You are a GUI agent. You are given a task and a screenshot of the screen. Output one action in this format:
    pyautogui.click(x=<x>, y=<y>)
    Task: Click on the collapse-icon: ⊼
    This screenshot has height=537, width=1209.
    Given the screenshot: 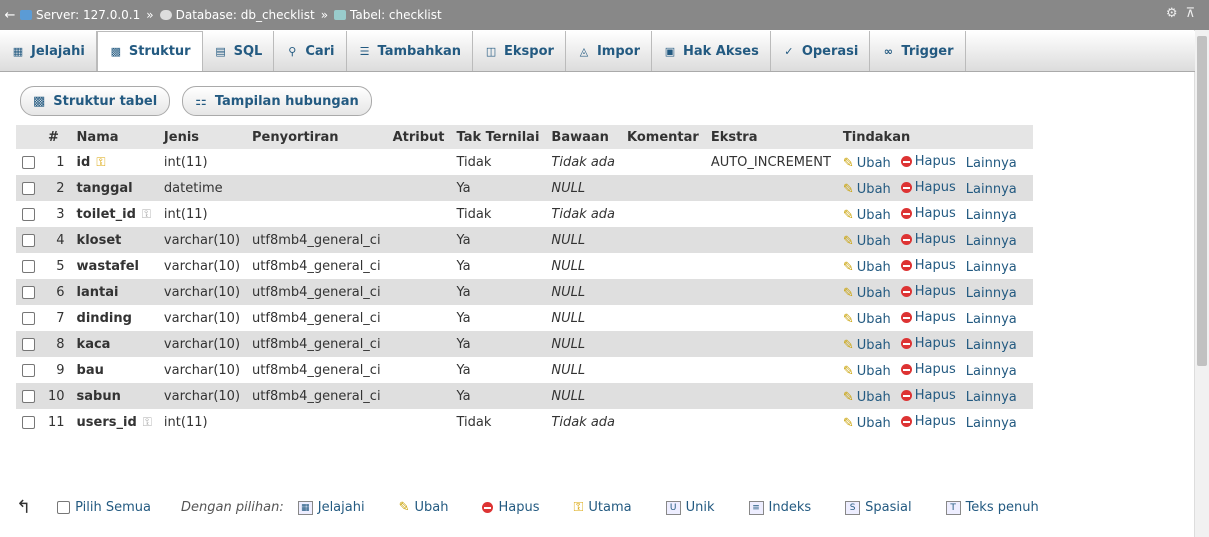 What is the action you would take?
    pyautogui.click(x=1190, y=13)
    